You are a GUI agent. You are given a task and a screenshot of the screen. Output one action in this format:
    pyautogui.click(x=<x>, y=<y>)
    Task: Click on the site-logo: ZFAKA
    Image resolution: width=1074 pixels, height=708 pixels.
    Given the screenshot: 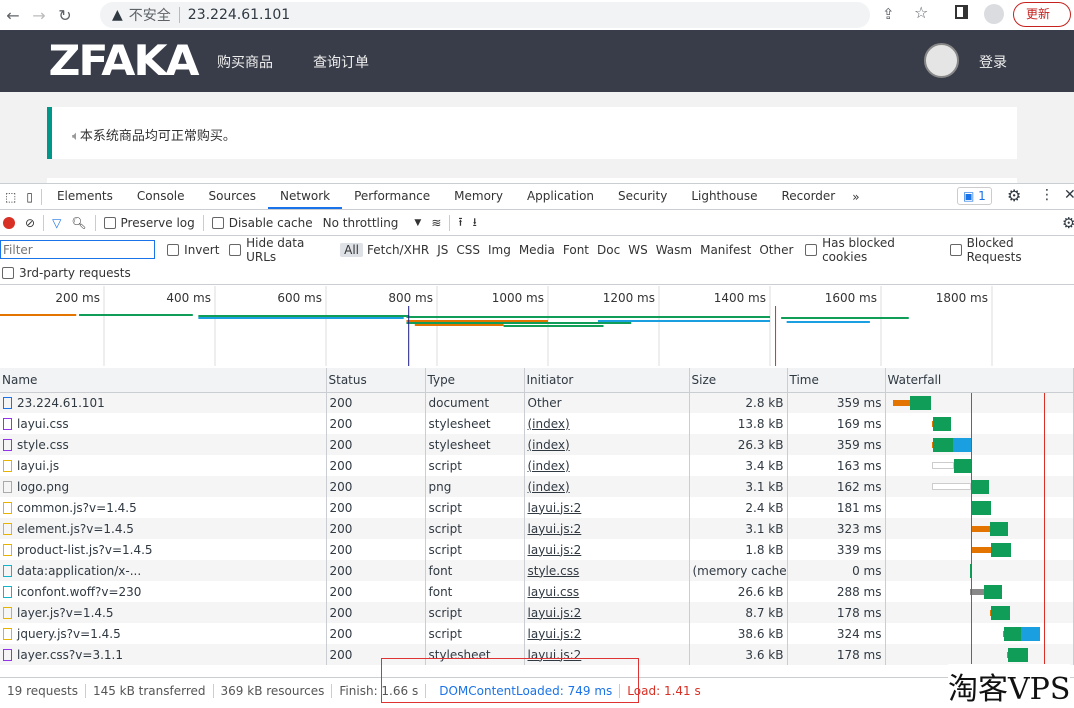 What is the action you would take?
    pyautogui.click(x=123, y=60)
    